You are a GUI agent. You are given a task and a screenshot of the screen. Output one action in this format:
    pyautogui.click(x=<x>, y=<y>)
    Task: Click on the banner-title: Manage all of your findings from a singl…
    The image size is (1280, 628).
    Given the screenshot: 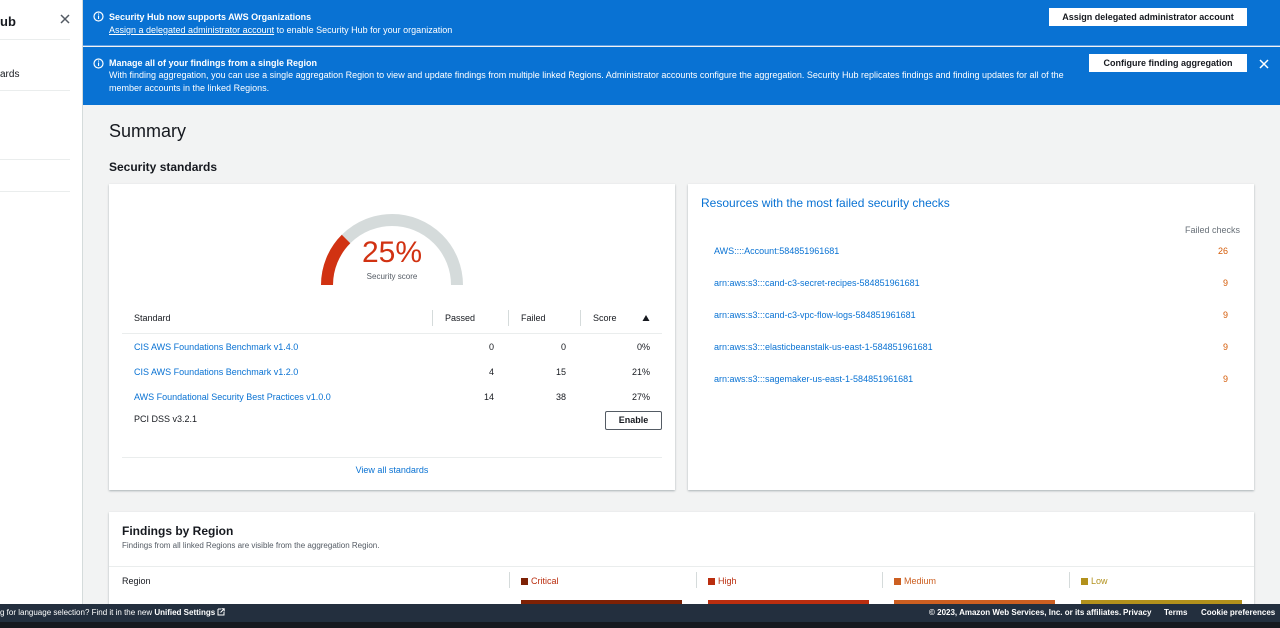 What is the action you would take?
    pyautogui.click(x=213, y=63)
    